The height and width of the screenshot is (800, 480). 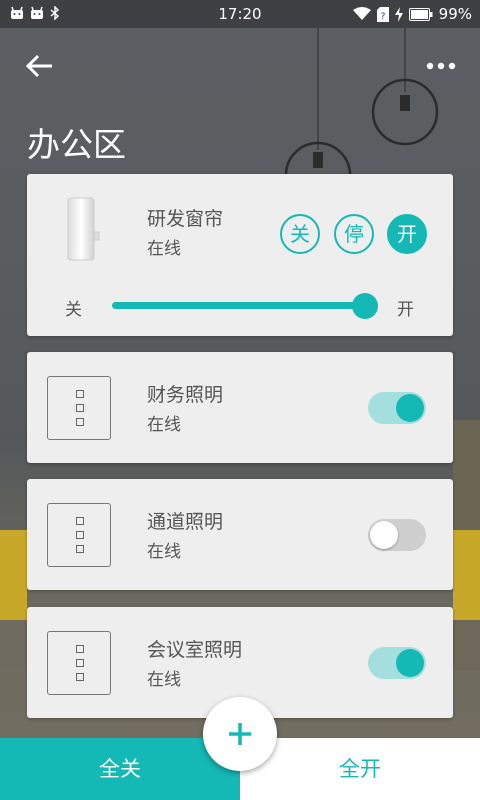 What do you see at coordinates (239, 305) in the screenshot?
I see `curtain-position-slider` at bounding box center [239, 305].